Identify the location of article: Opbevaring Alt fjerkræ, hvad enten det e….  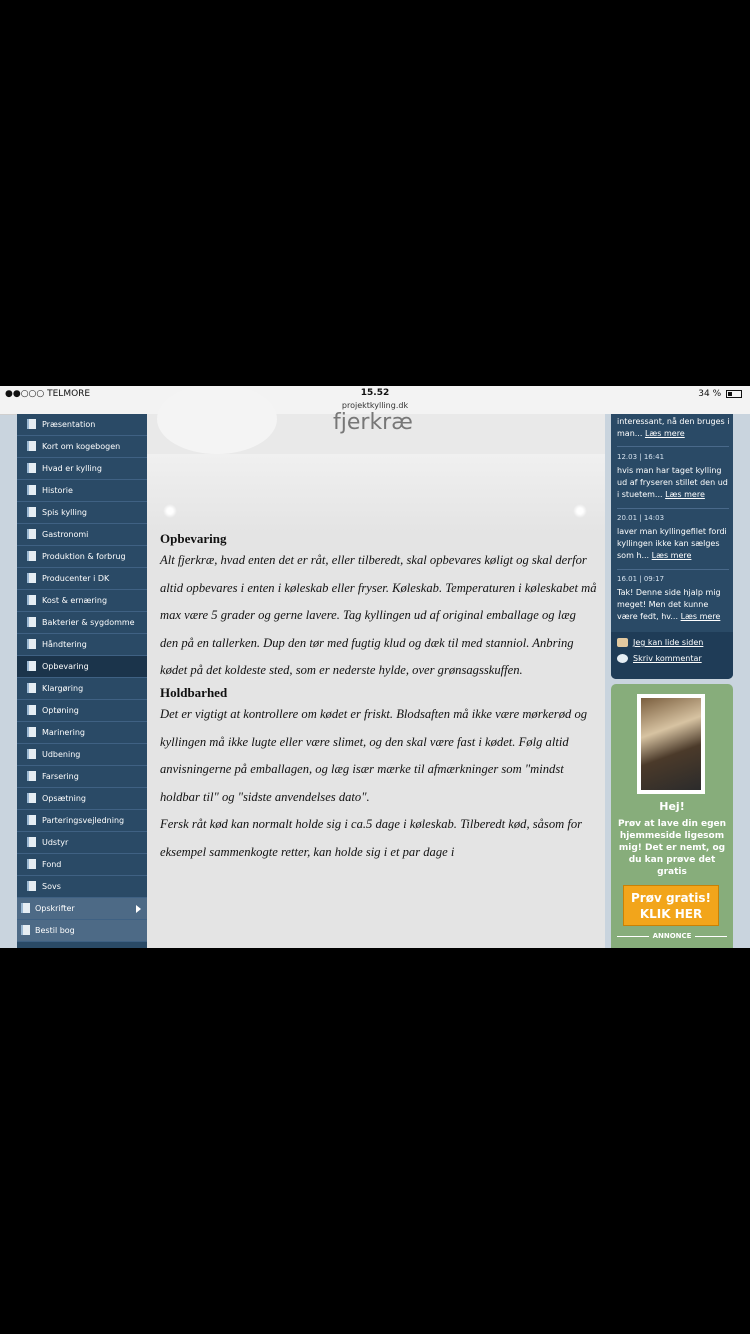
(378, 699).